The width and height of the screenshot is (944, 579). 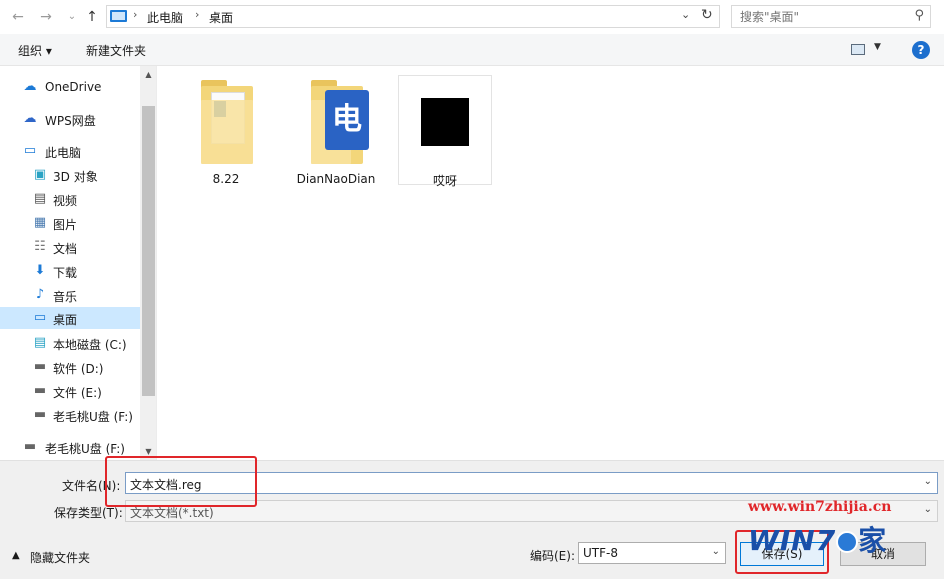 What do you see at coordinates (65, 201) in the screenshot?
I see `nav-item-label: 视频` at bounding box center [65, 201].